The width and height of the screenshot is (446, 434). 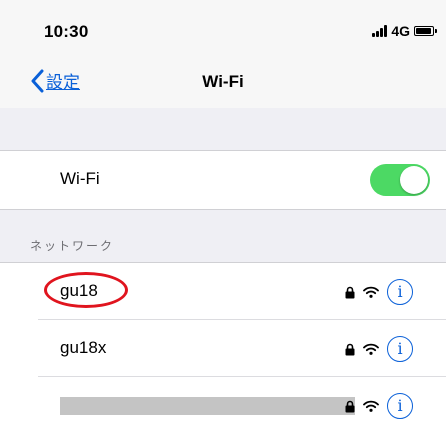 I want to click on status-time: 10:30, so click(x=66, y=31).